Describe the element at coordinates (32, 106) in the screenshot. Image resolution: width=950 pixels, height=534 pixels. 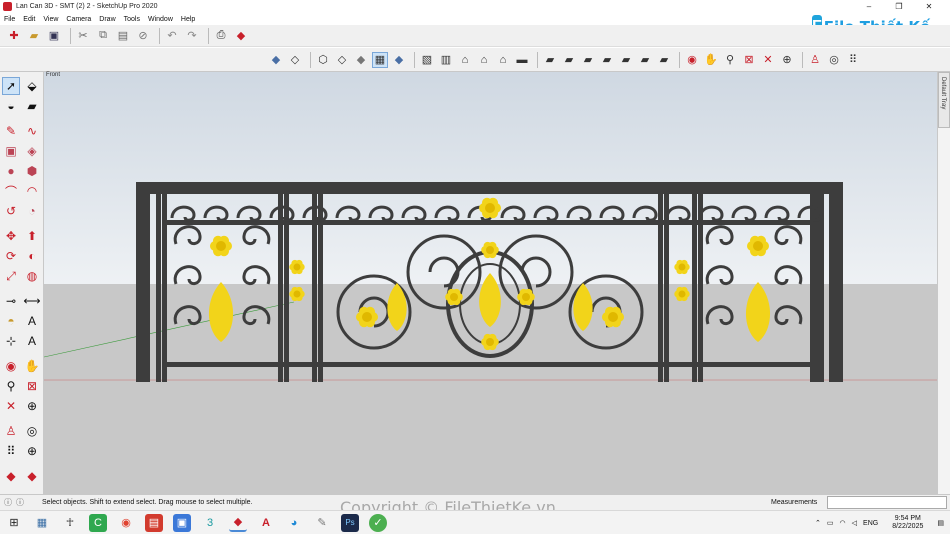
I see `eraser-icon: ▰` at that location.